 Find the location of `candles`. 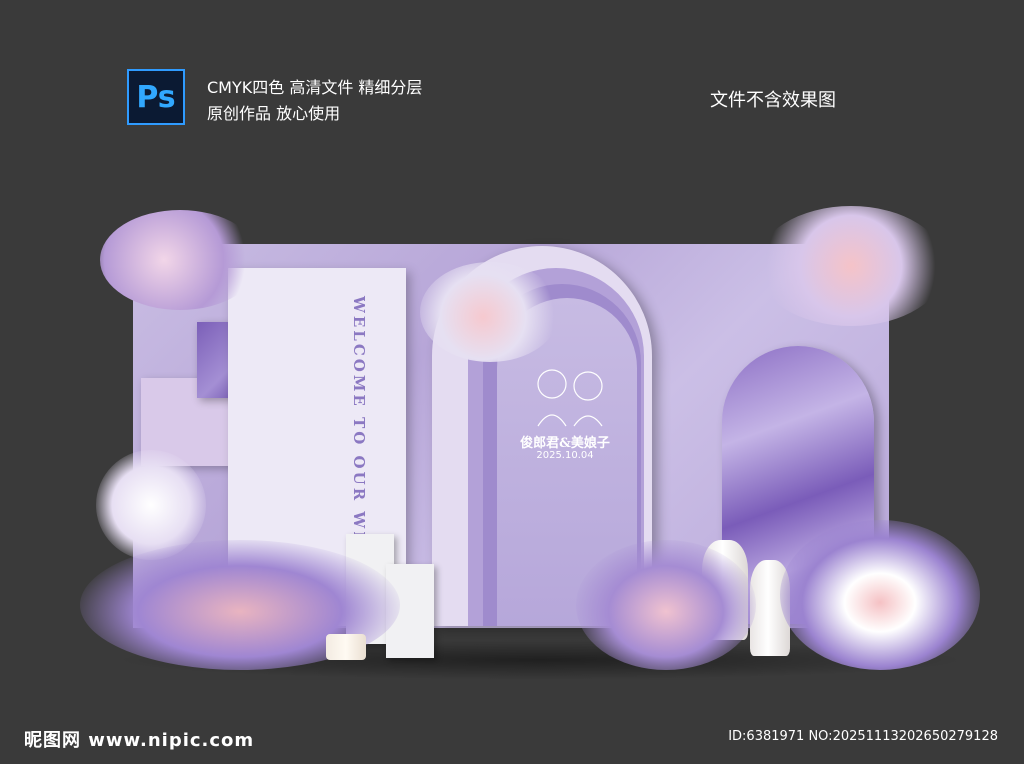

candles is located at coordinates (346, 647).